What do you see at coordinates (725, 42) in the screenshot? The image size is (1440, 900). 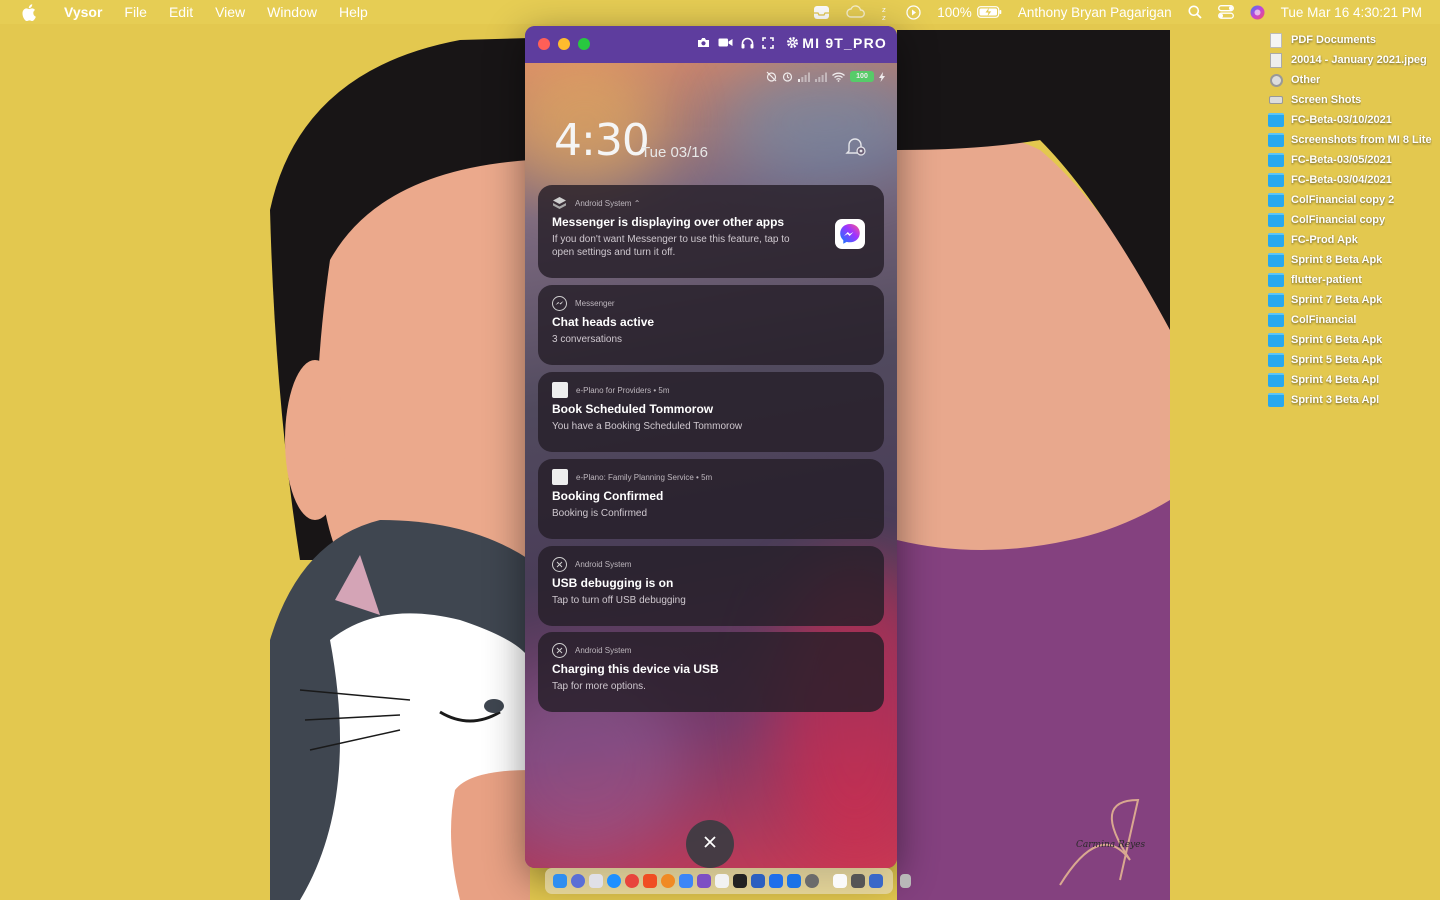 I see `video-record-icon` at bounding box center [725, 42].